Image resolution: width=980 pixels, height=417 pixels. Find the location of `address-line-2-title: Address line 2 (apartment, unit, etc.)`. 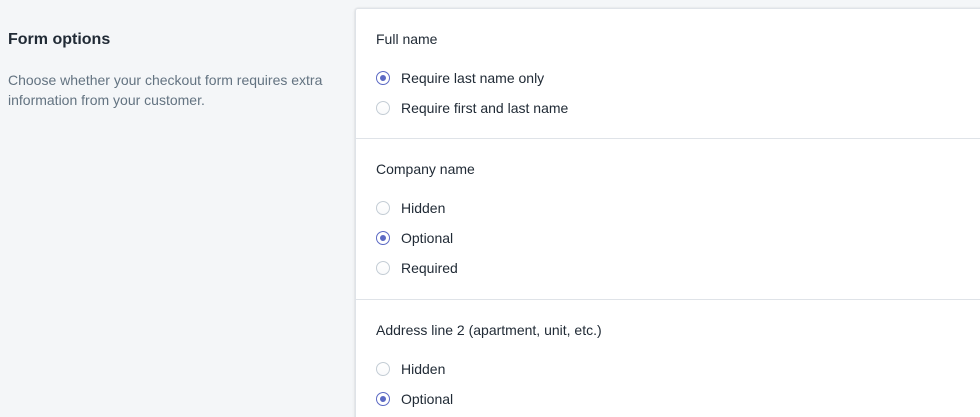

address-line-2-title: Address line 2 (apartment, unit, etc.) is located at coordinates (489, 330).